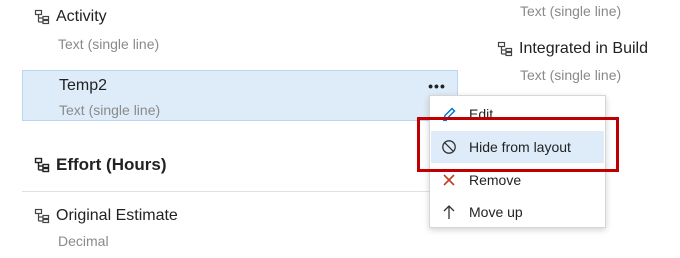 The height and width of the screenshot is (258, 680). Describe the element at coordinates (583, 48) in the screenshot. I see `field-label: Integrated in Build` at that location.